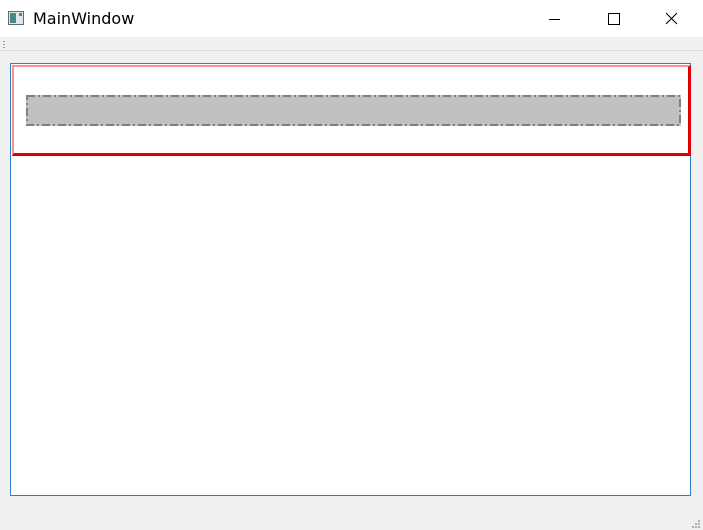 The width and height of the screenshot is (703, 530). Describe the element at coordinates (4, 44) in the screenshot. I see `toolbar-grip-handle` at that location.